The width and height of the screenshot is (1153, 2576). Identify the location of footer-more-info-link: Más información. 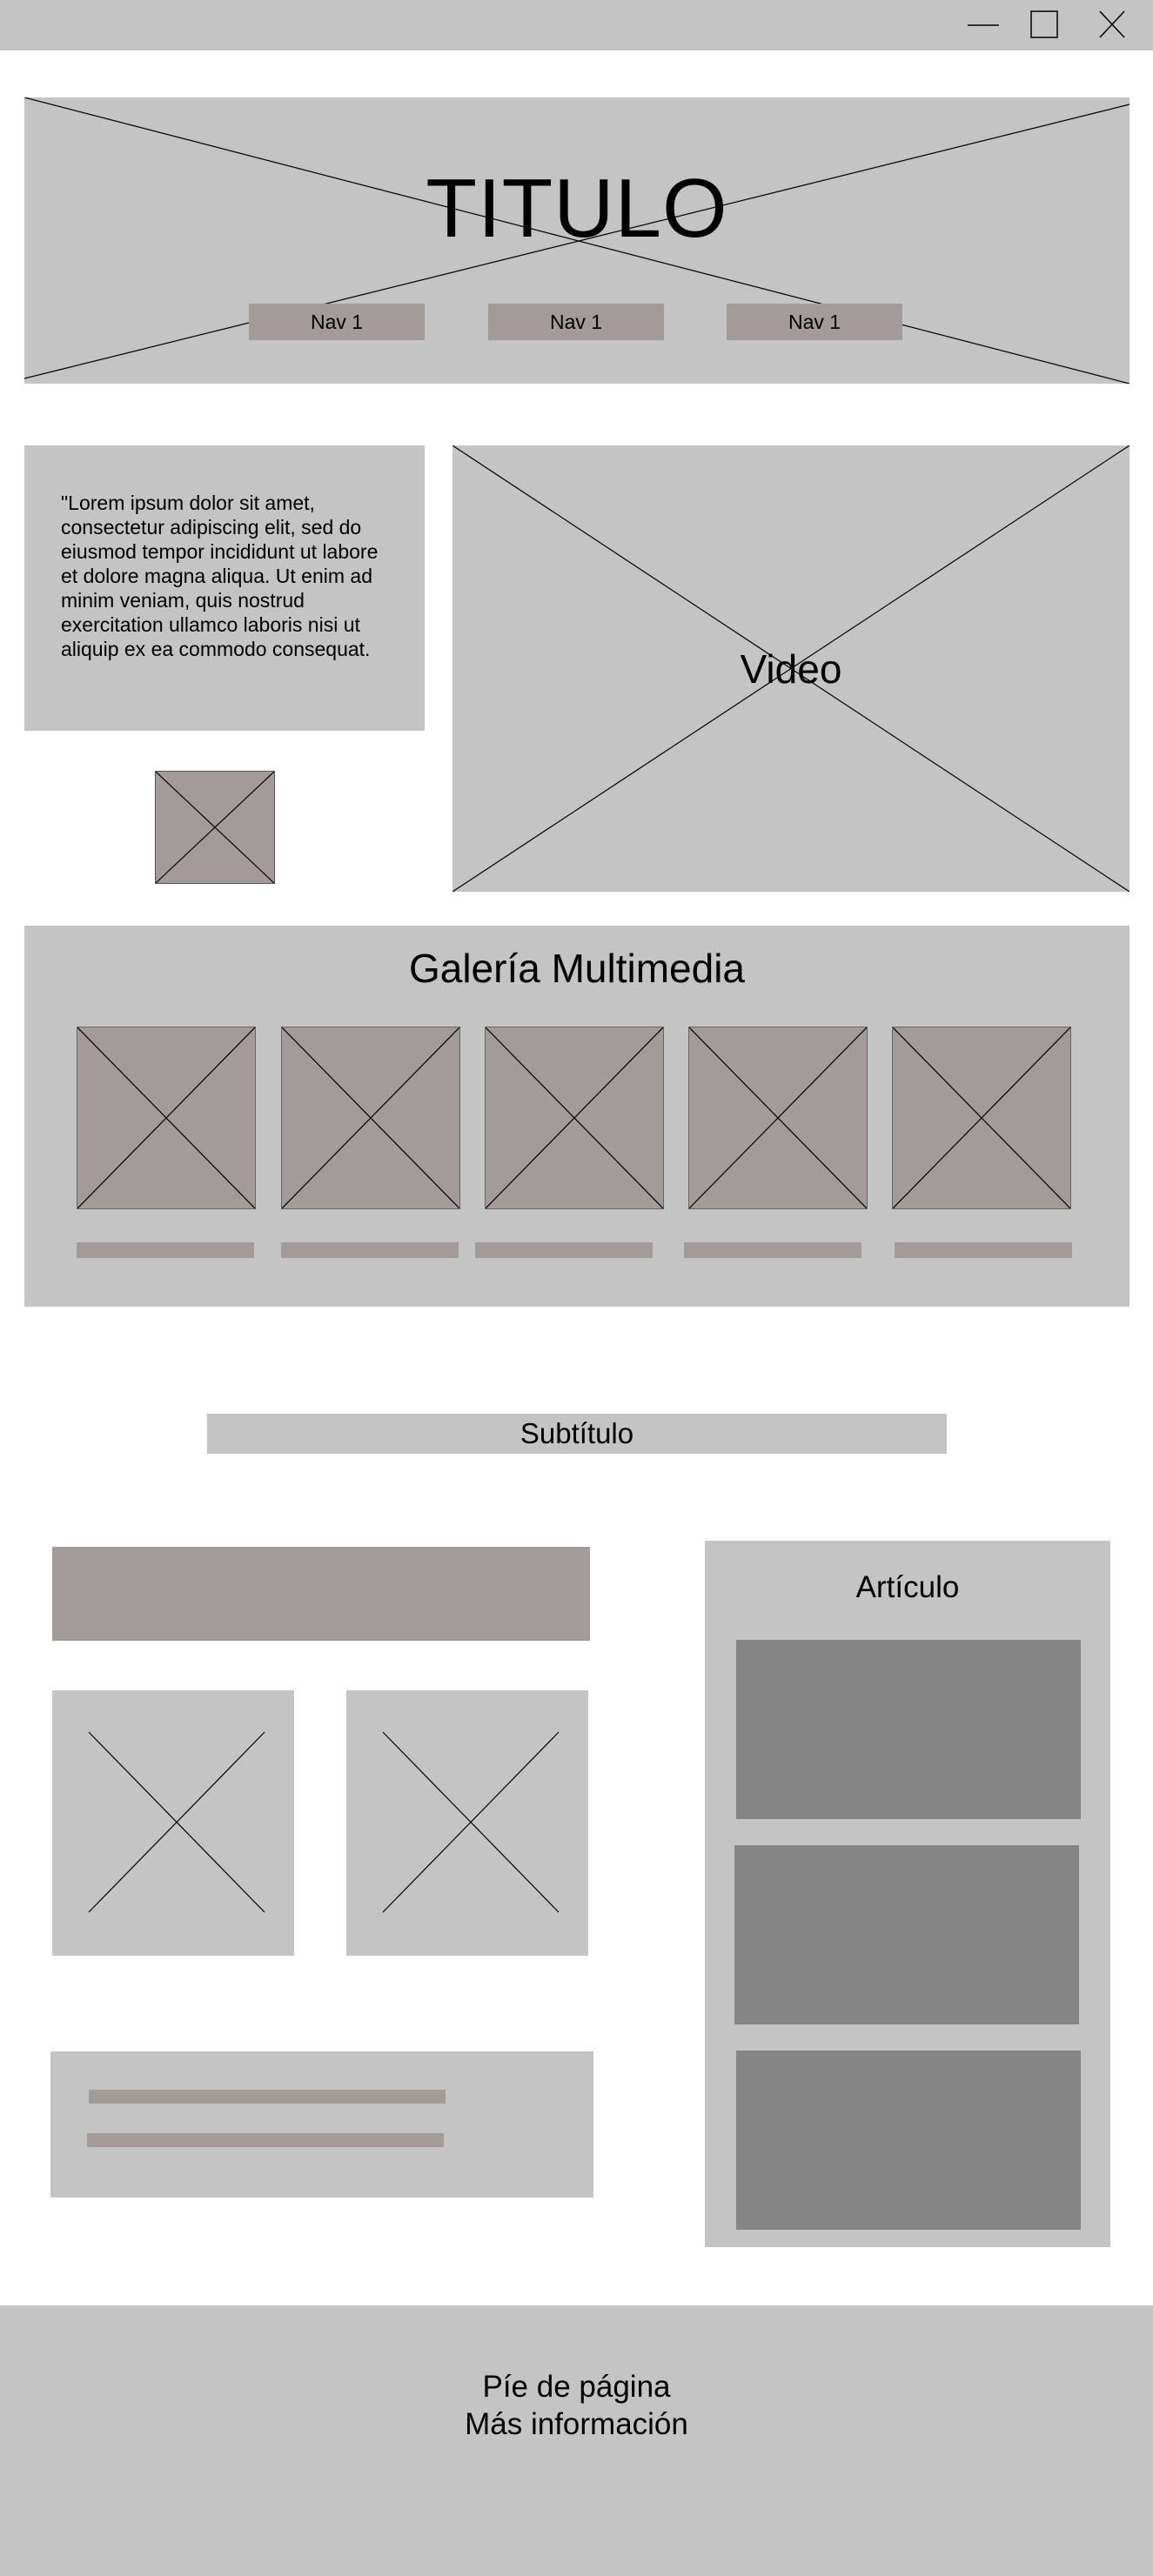
(576, 2424).